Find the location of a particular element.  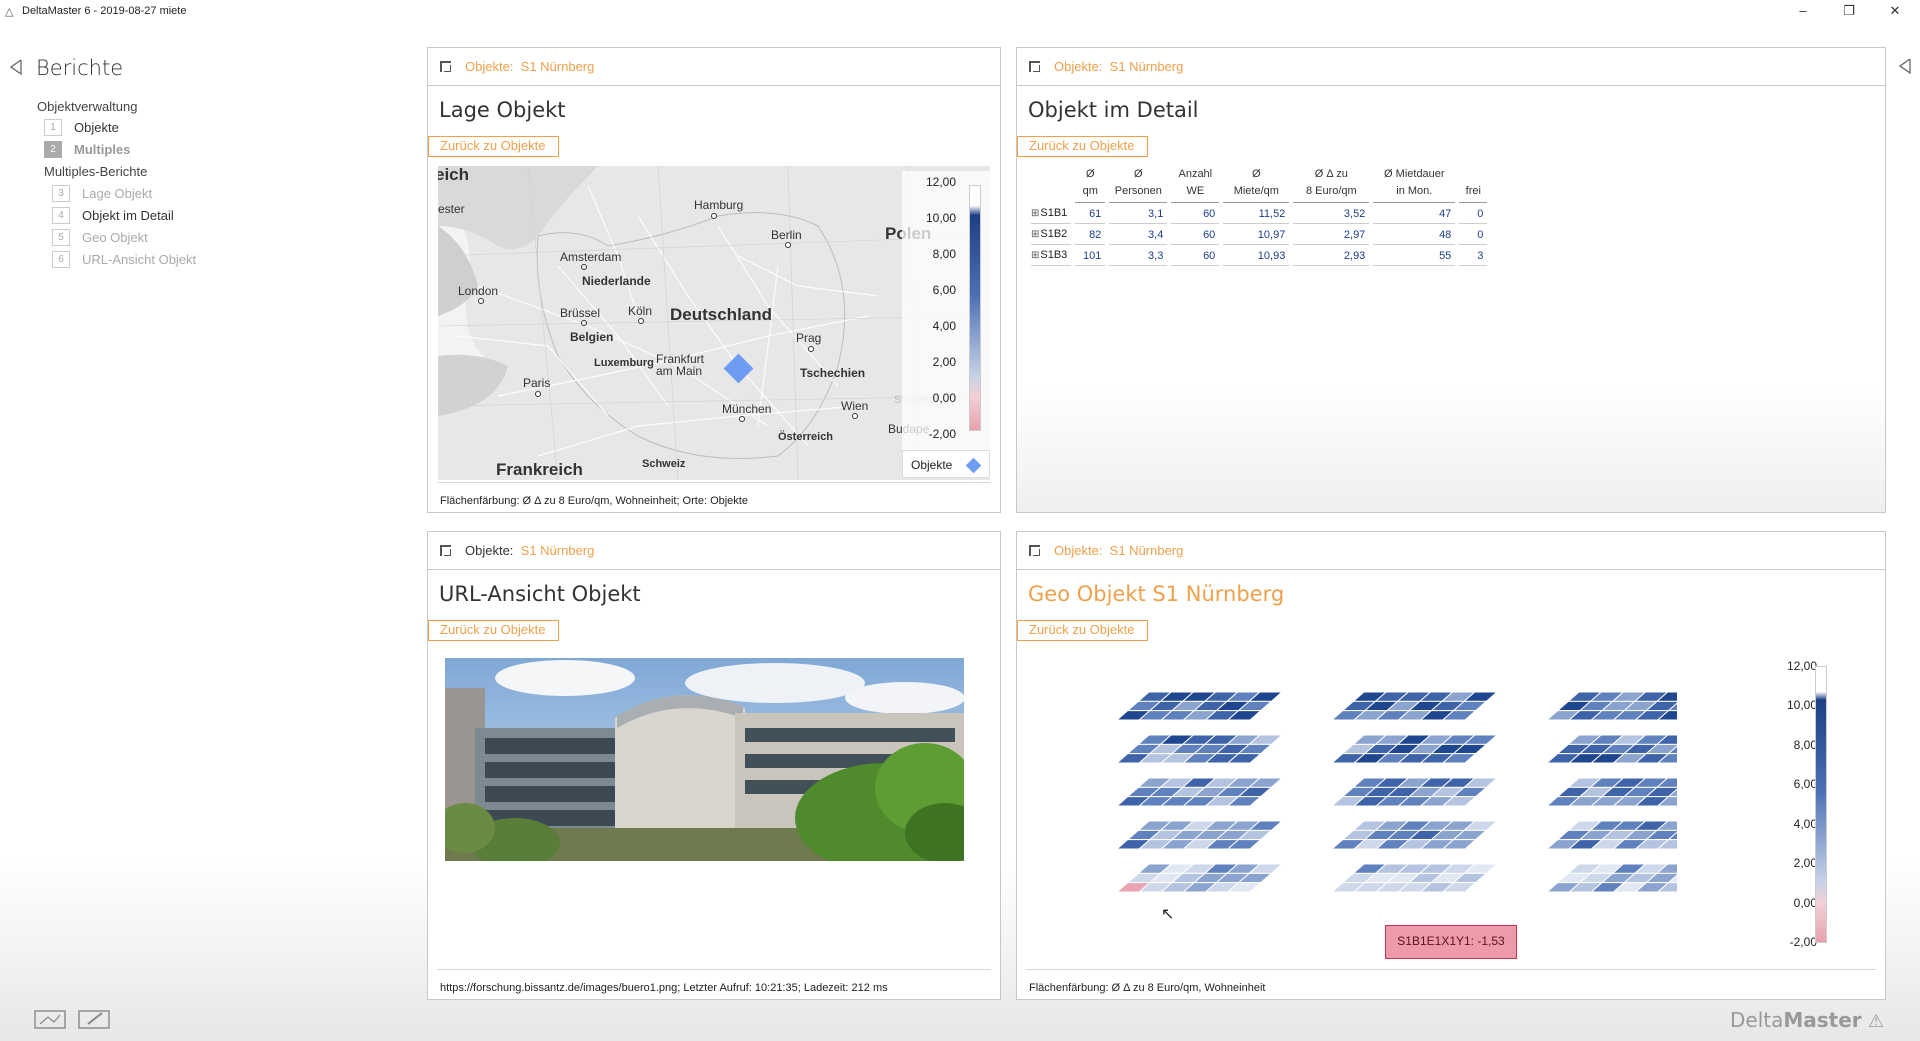

column-header: Ø Mietdauer in Mon. is located at coordinates (1414, 184).